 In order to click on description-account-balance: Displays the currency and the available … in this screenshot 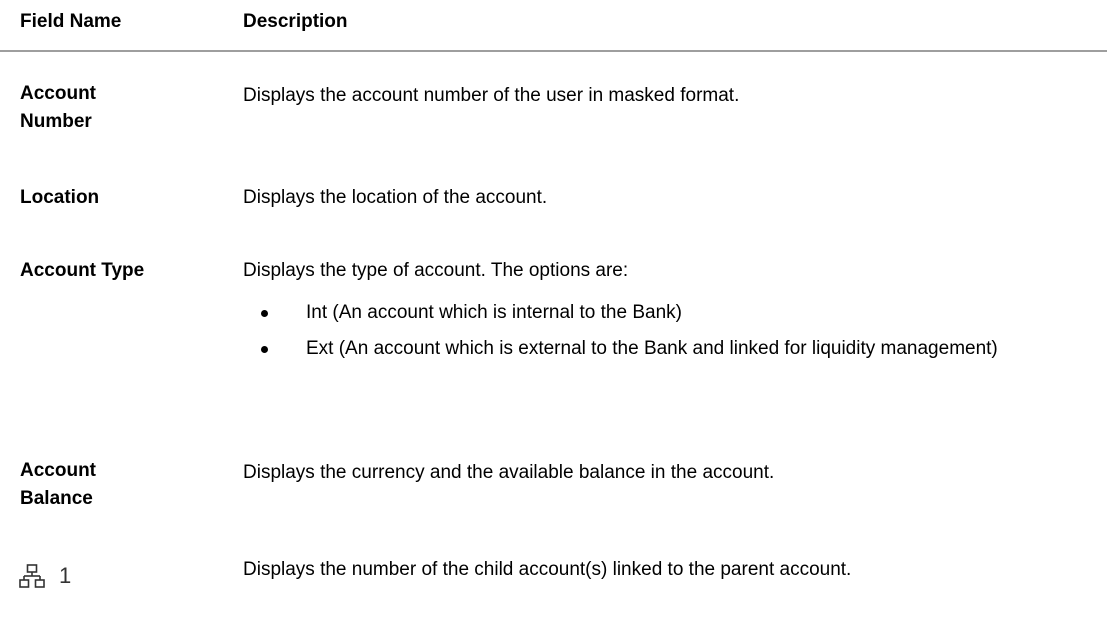, I will do `click(509, 472)`.